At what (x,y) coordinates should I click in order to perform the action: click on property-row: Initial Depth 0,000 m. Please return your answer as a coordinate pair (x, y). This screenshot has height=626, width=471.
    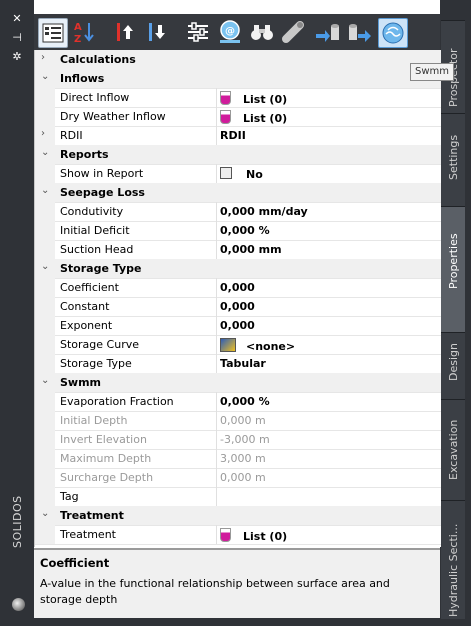
    Looking at the image, I should click on (238, 421).